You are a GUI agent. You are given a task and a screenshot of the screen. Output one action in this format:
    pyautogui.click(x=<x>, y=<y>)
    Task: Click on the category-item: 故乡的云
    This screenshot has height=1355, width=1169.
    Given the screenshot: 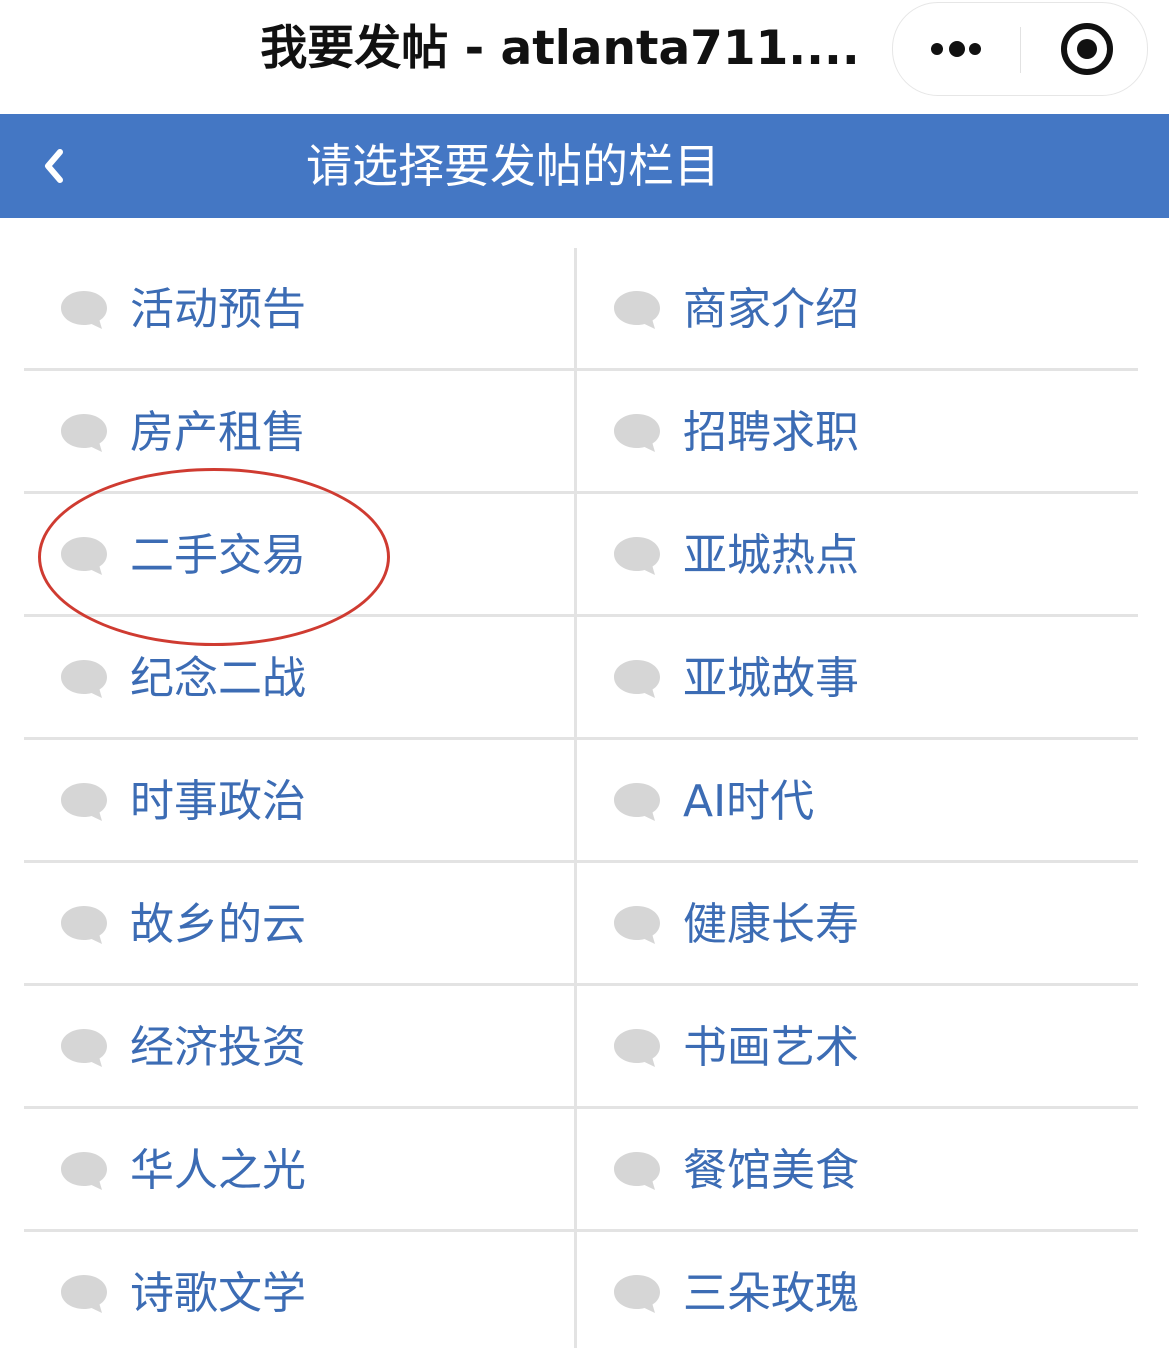 What is the action you would take?
    pyautogui.click(x=299, y=924)
    